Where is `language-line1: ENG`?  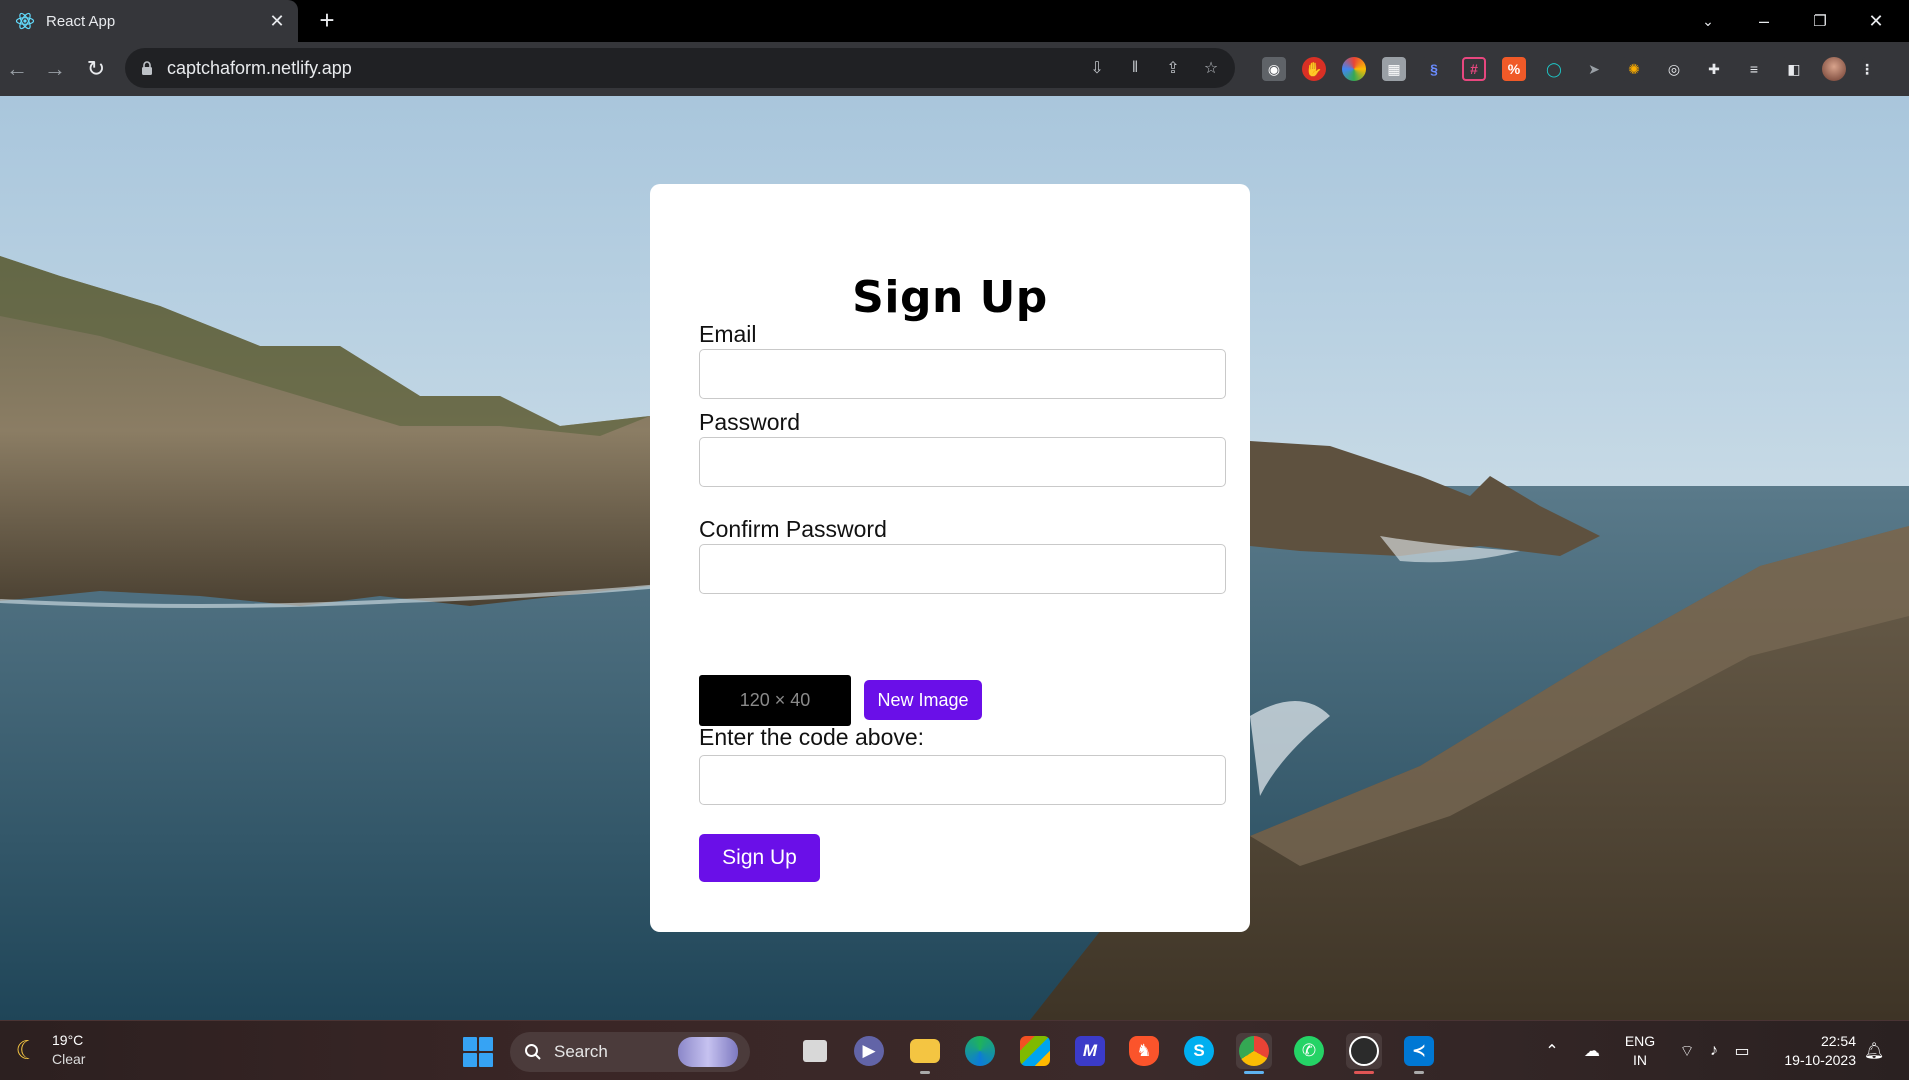 language-line1: ENG is located at coordinates (1640, 1041).